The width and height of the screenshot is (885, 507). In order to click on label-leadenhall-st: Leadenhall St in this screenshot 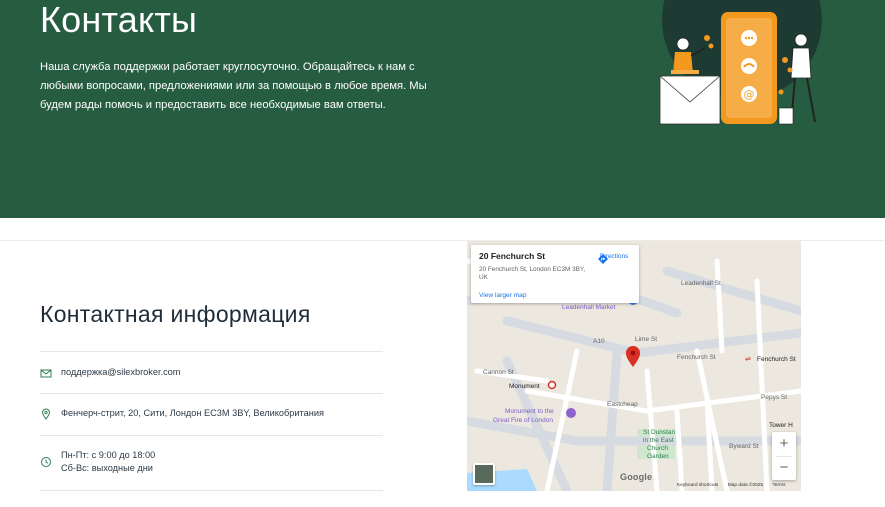, I will do `click(701, 283)`.